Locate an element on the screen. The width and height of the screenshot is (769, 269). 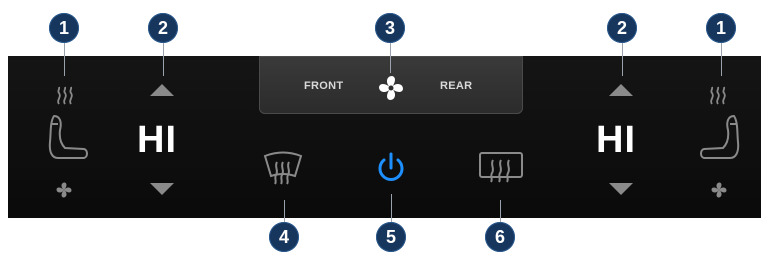
callout-badge: 5 is located at coordinates (391, 237).